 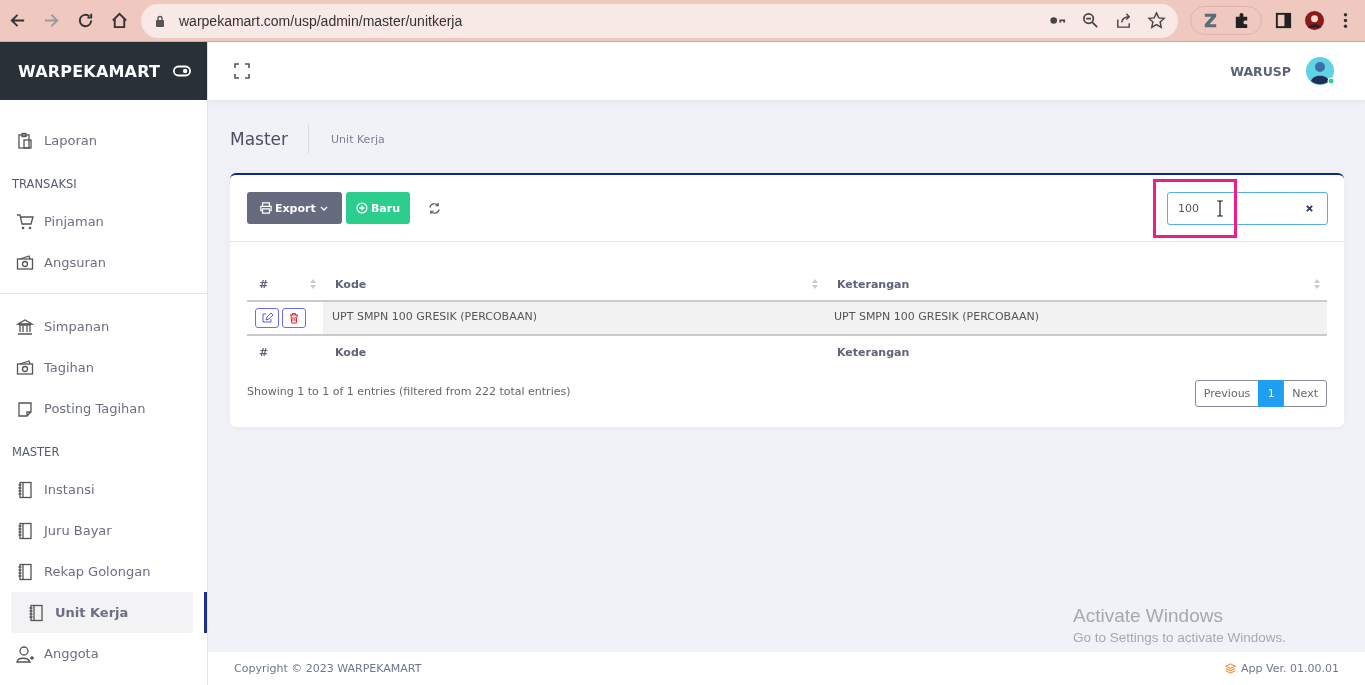 What do you see at coordinates (119, 20) in the screenshot?
I see `home-icon` at bounding box center [119, 20].